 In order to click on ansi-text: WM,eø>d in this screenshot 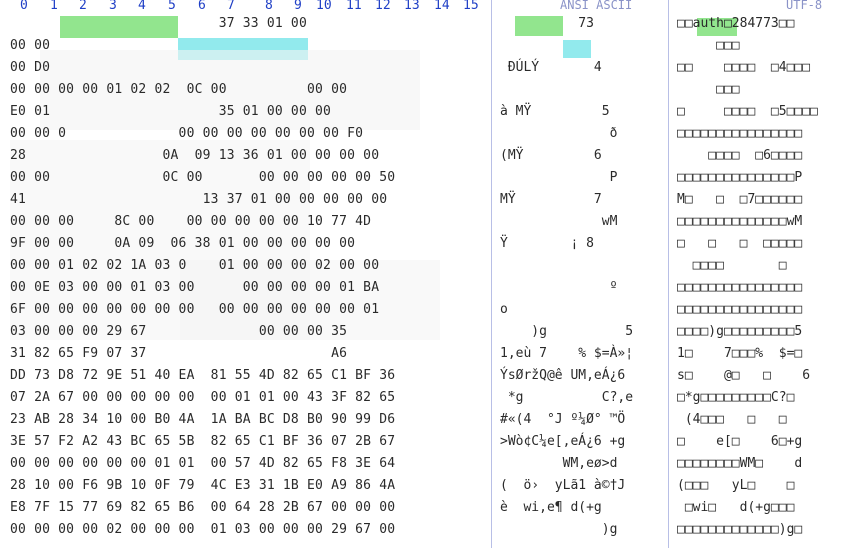, I will do `click(559, 463)`.